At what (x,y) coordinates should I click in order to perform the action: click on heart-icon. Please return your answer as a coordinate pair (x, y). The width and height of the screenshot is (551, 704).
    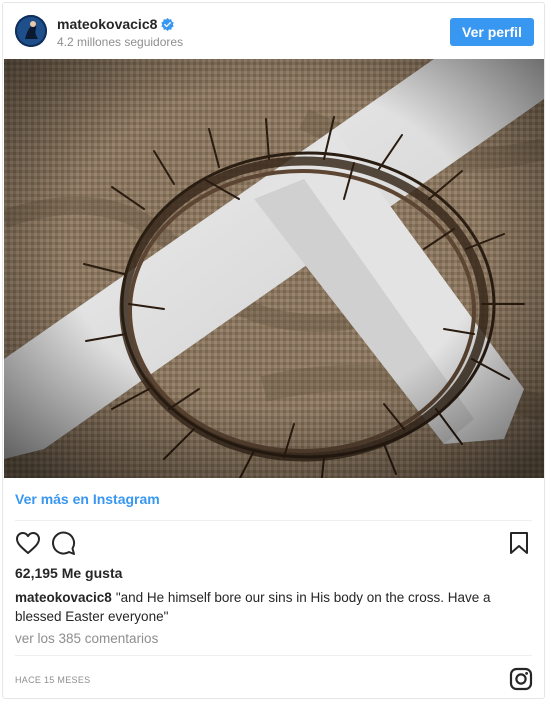
    Looking at the image, I should click on (28, 543).